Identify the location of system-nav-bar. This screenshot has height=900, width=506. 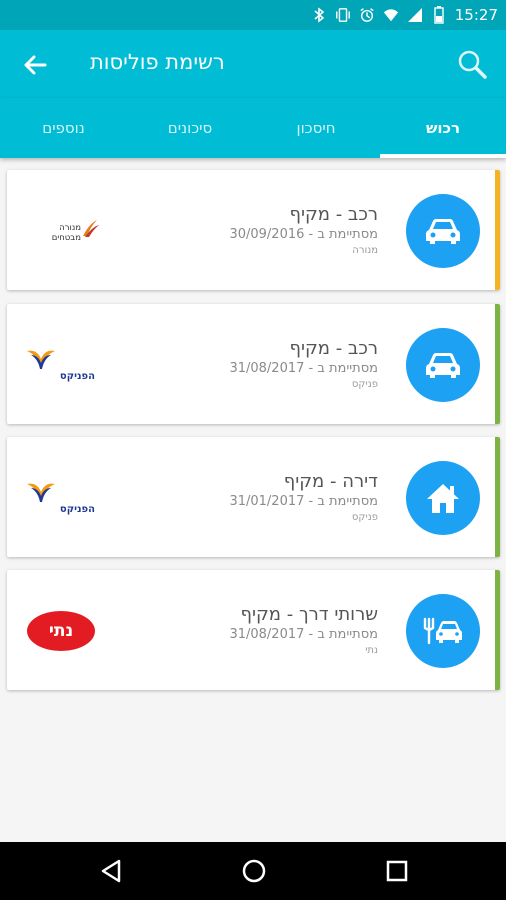
(253, 871).